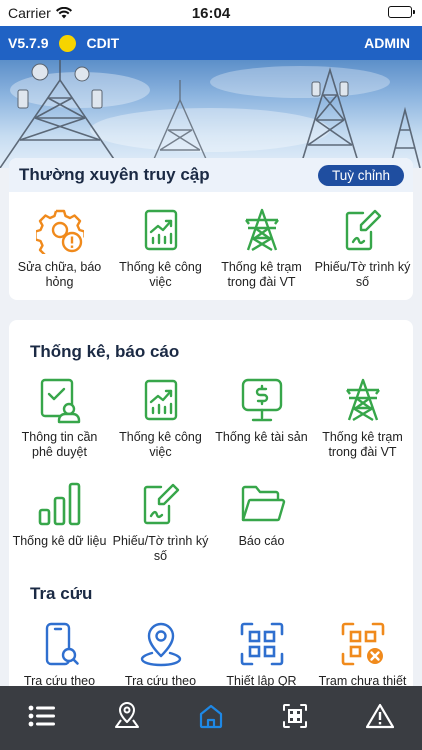  Describe the element at coordinates (262, 504) in the screenshot. I see `folder-icon` at that location.